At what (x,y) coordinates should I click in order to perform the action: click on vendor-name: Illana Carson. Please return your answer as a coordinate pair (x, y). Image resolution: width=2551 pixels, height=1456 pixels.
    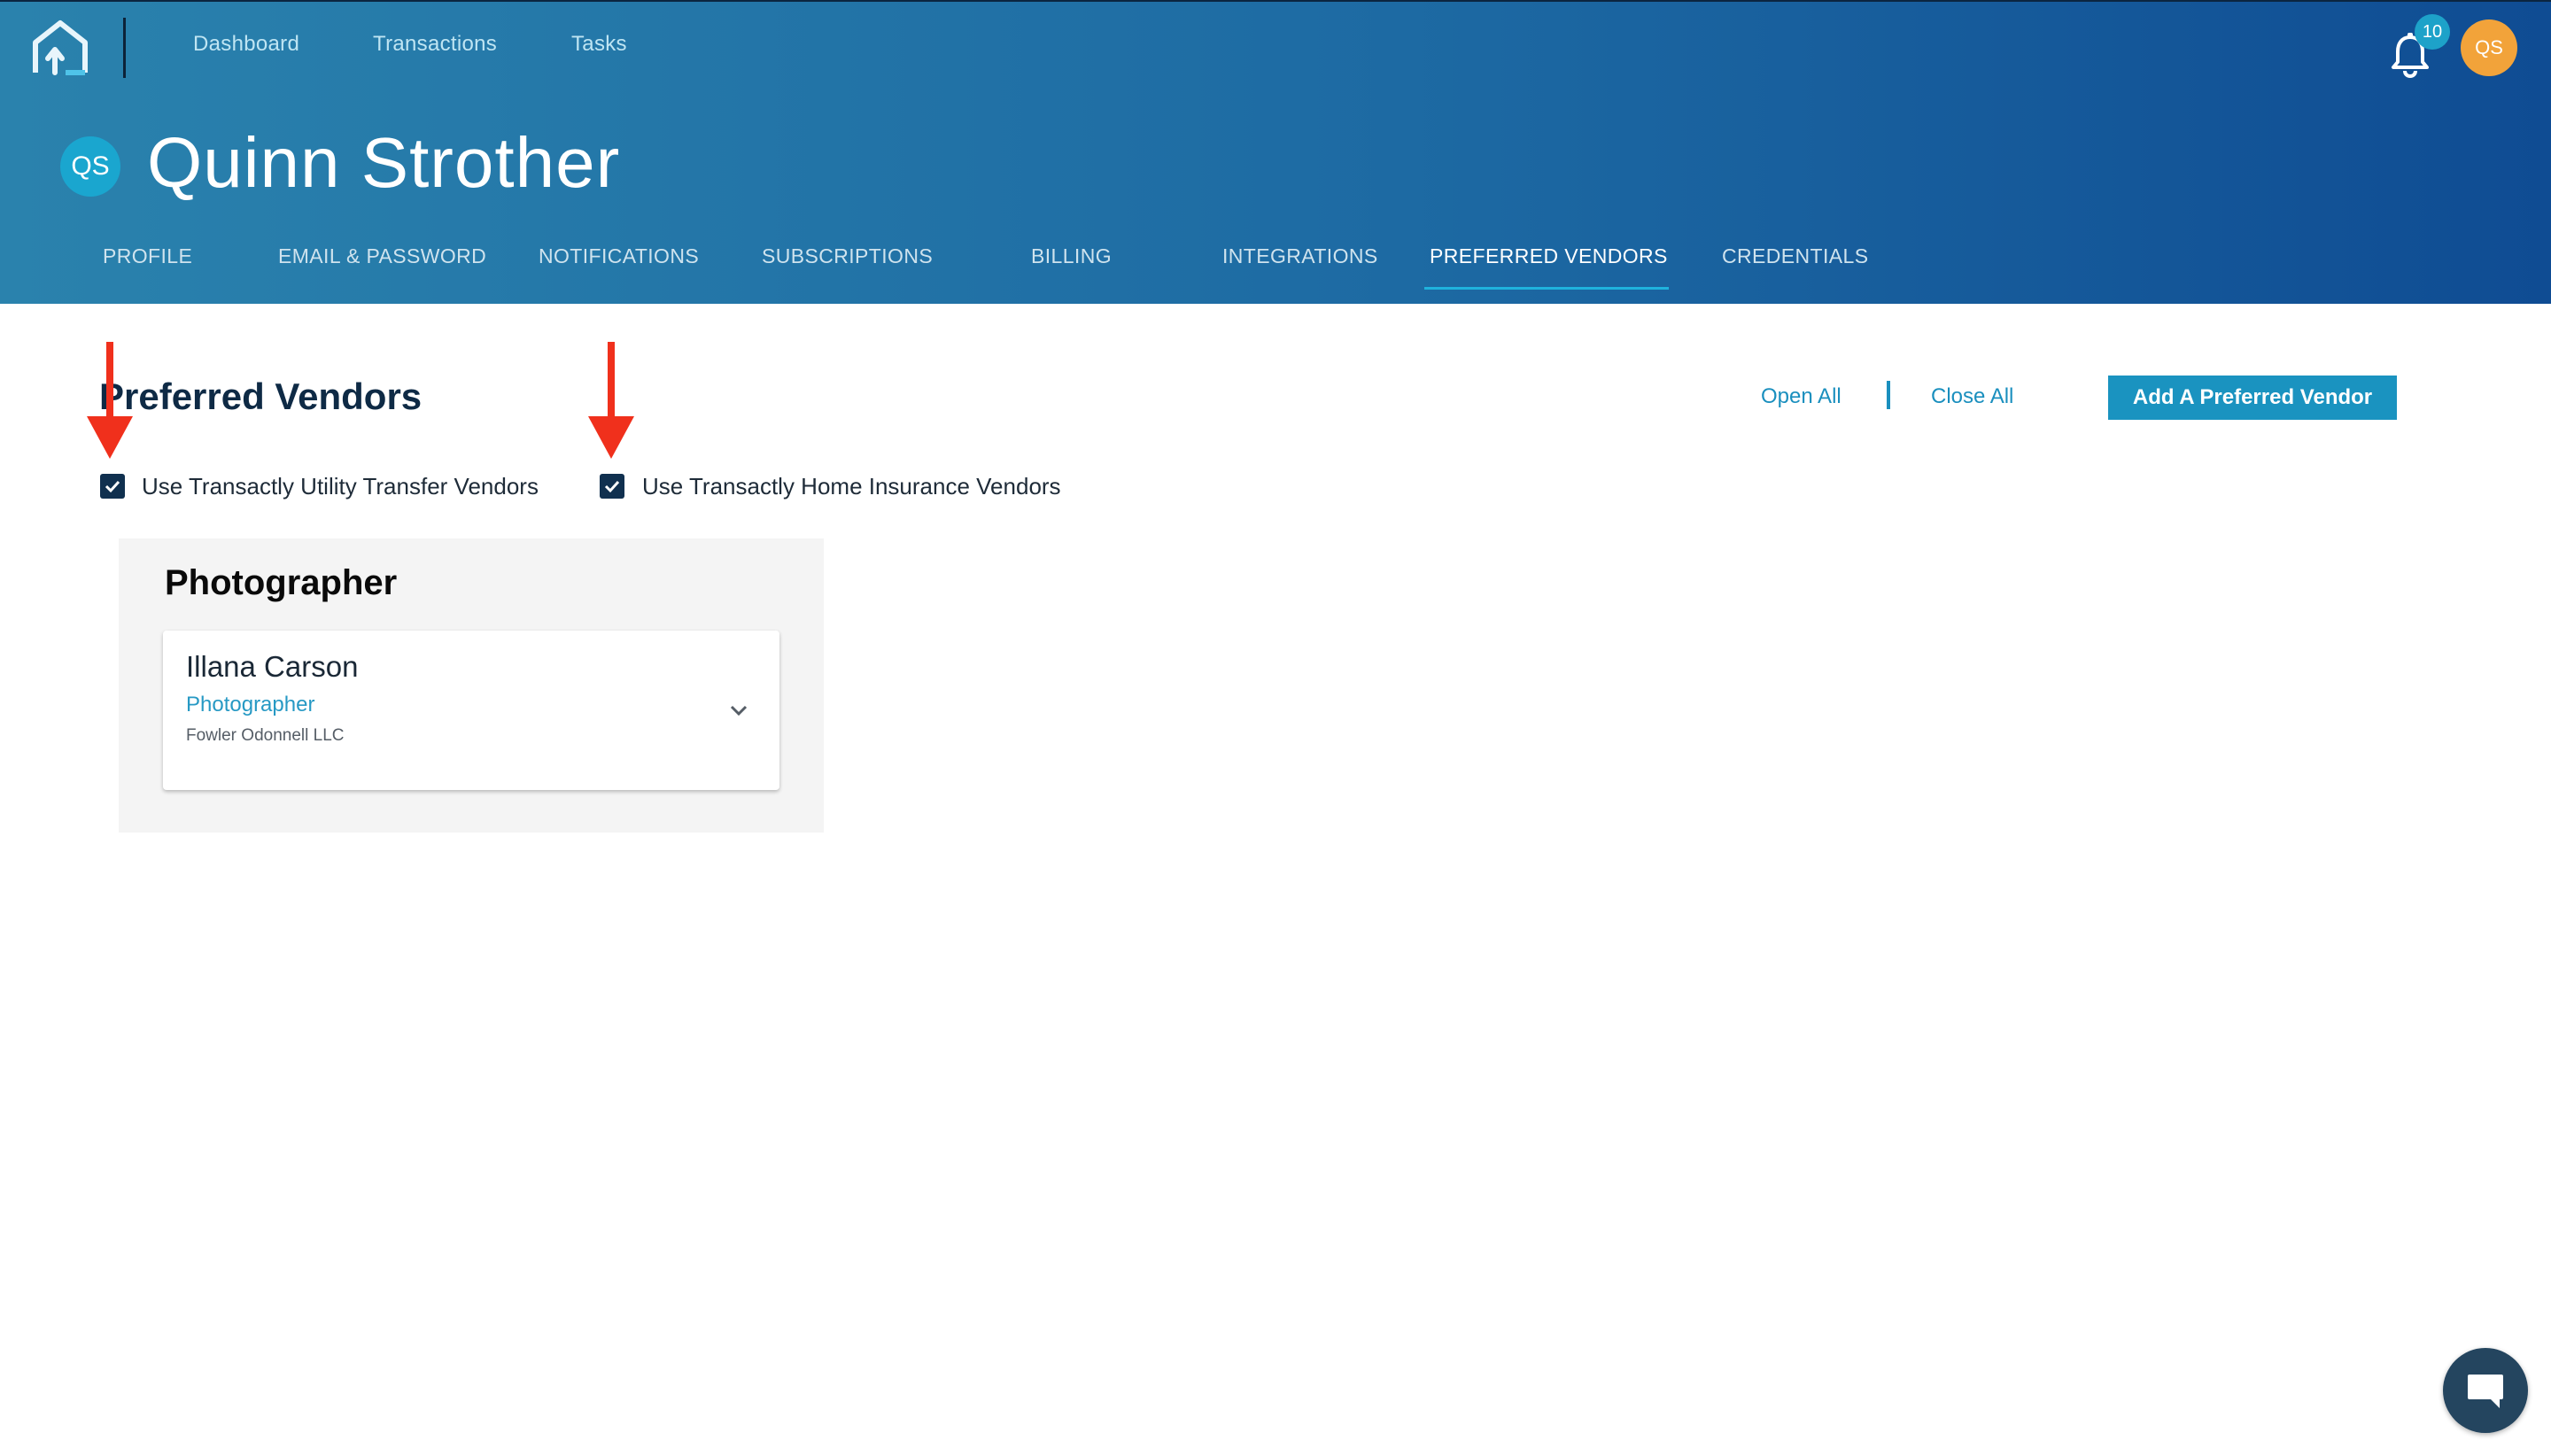
    Looking at the image, I should click on (272, 666).